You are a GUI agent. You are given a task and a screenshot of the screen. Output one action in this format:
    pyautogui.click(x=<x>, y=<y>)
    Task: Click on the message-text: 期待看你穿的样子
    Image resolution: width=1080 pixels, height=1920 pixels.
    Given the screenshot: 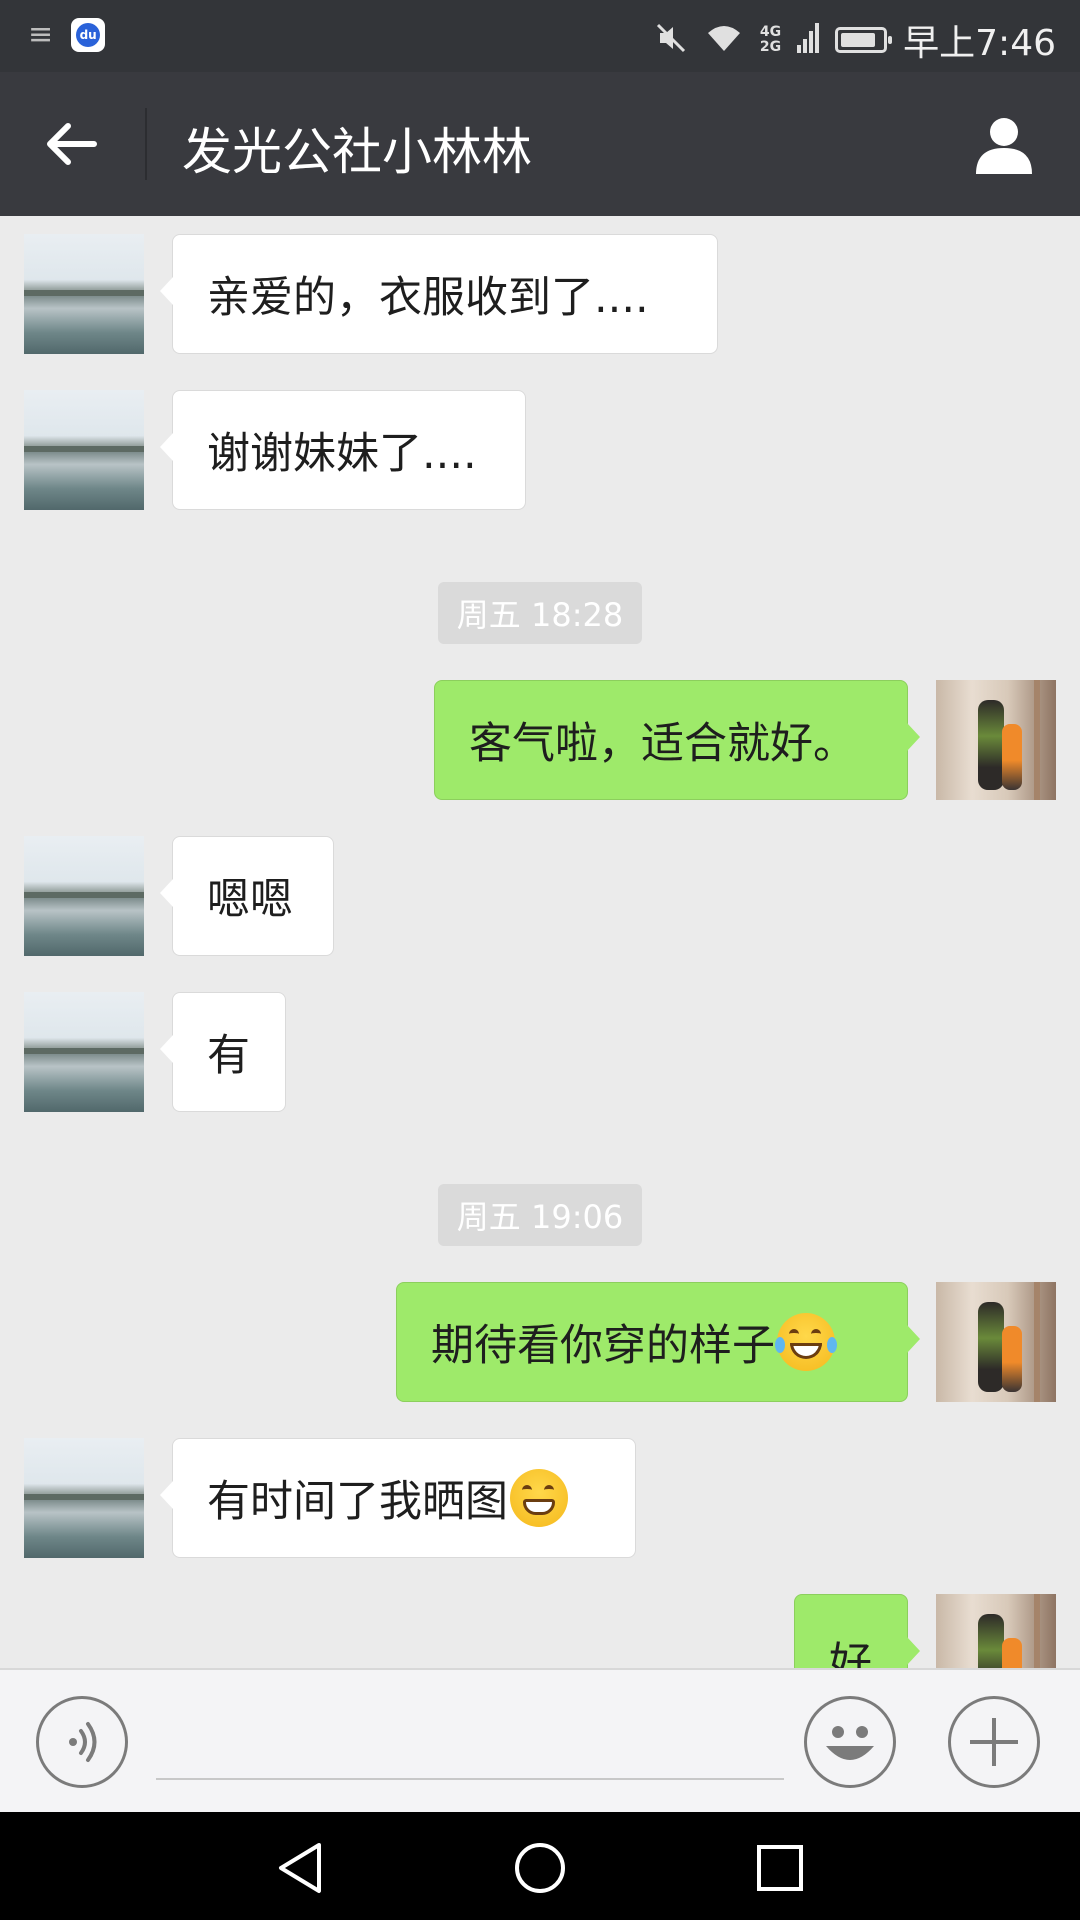 What is the action you would take?
    pyautogui.click(x=603, y=1346)
    